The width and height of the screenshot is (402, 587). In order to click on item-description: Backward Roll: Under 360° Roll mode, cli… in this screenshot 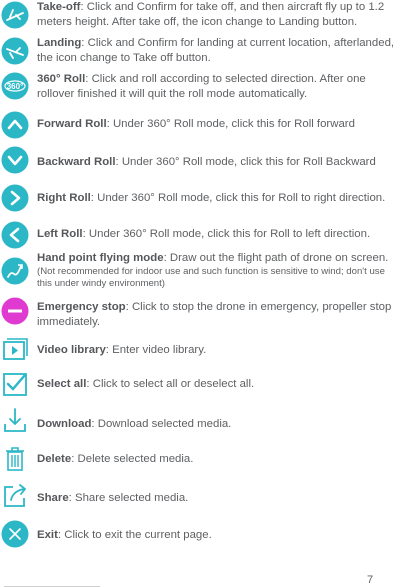, I will do `click(206, 162)`.